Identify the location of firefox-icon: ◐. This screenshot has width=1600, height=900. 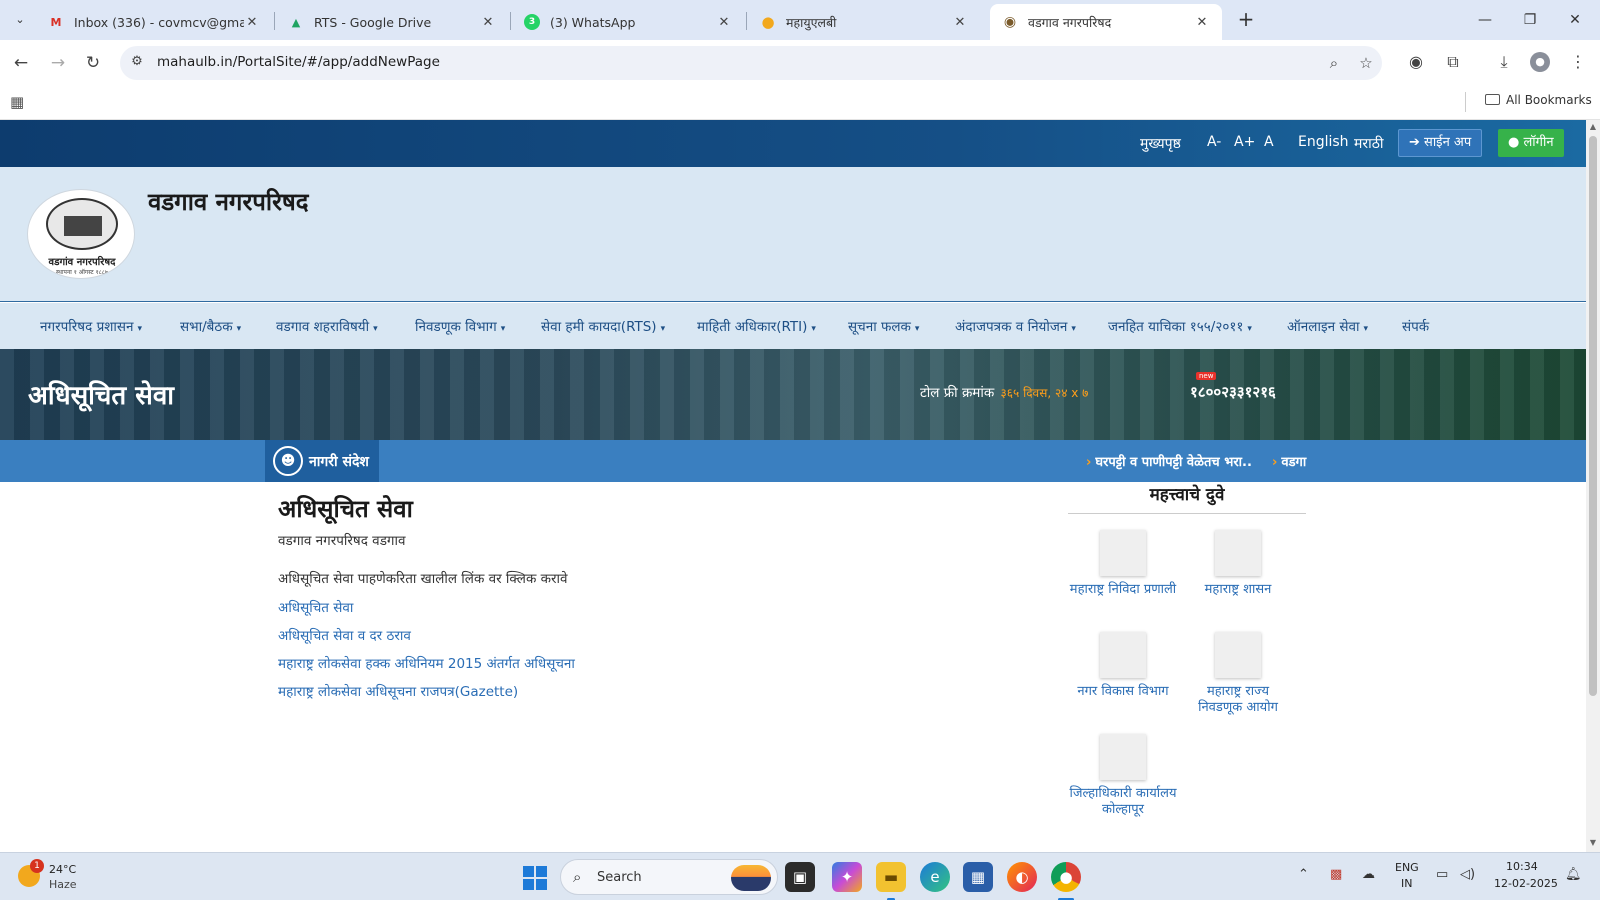
(1022, 877).